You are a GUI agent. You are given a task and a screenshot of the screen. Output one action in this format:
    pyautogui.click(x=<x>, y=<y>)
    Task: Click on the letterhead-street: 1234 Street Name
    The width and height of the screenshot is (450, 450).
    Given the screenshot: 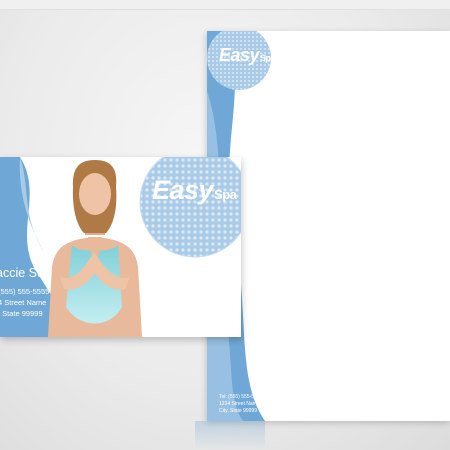 What is the action you would take?
    pyautogui.click(x=239, y=404)
    